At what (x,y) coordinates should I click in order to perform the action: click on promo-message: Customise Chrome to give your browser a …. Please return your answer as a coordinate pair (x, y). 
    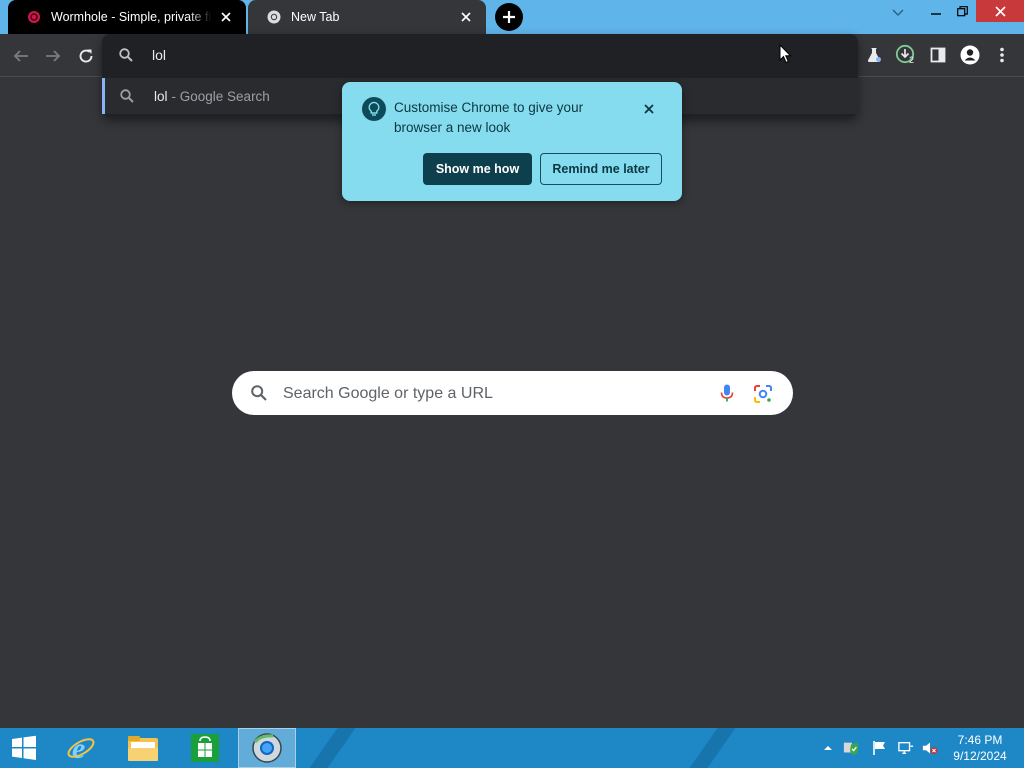
    Looking at the image, I should click on (489, 117).